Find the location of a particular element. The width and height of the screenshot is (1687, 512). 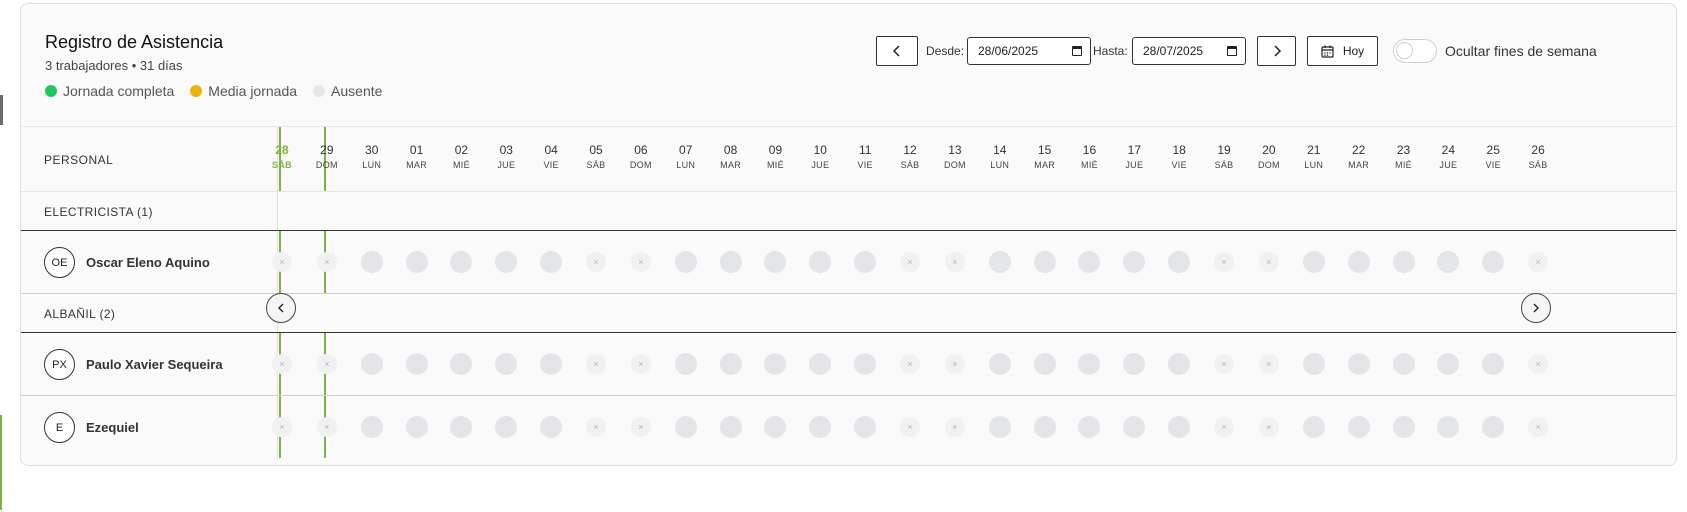

today-button: Hoy is located at coordinates (1342, 51).